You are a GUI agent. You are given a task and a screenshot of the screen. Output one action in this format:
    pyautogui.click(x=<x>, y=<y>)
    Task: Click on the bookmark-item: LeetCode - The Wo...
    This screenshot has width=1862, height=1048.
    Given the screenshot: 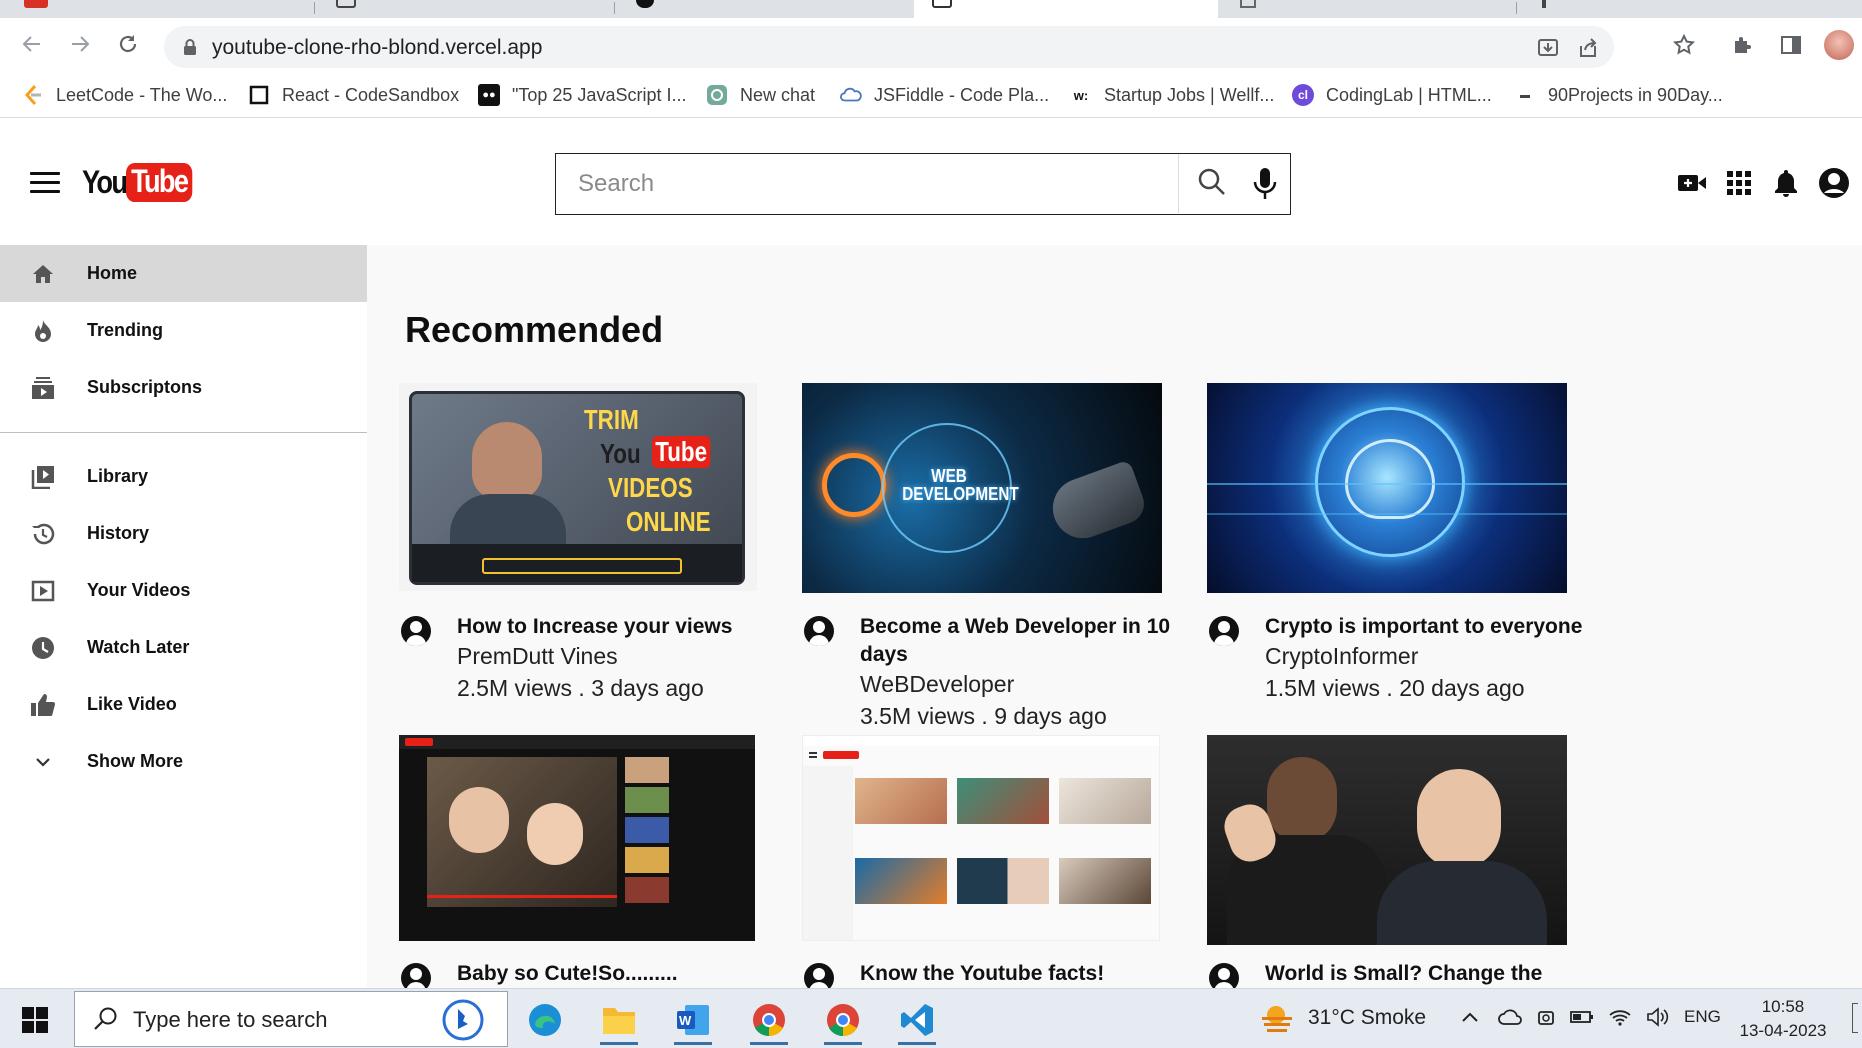 What is the action you would take?
    pyautogui.click(x=124, y=95)
    